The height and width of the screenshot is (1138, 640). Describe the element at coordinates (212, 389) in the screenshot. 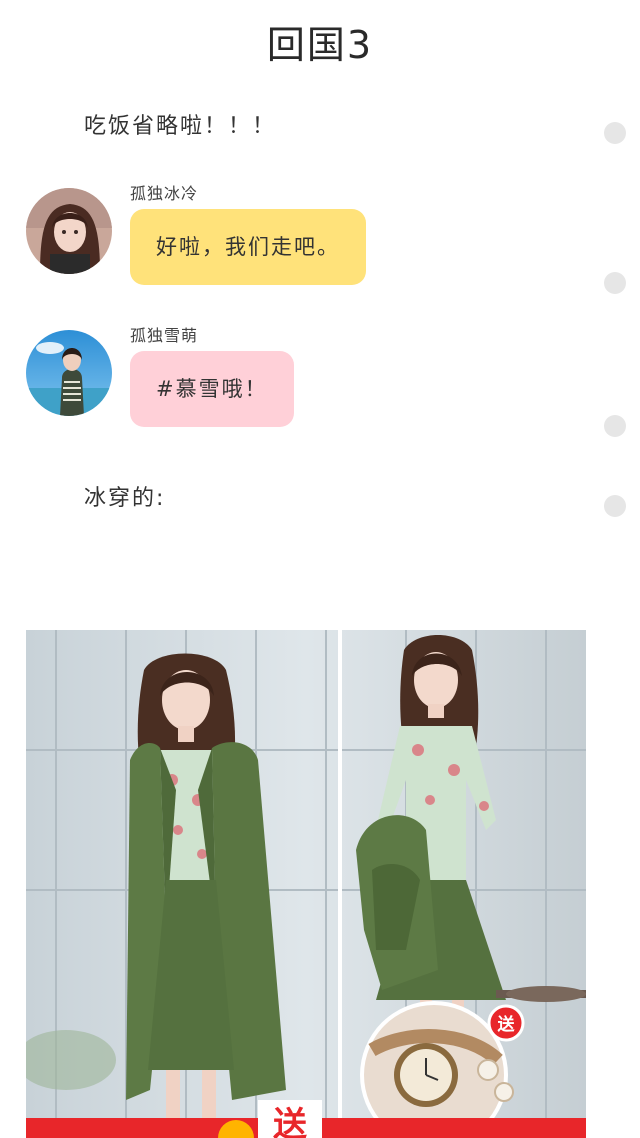

I see `message-bubble: #慕雪哦！` at that location.